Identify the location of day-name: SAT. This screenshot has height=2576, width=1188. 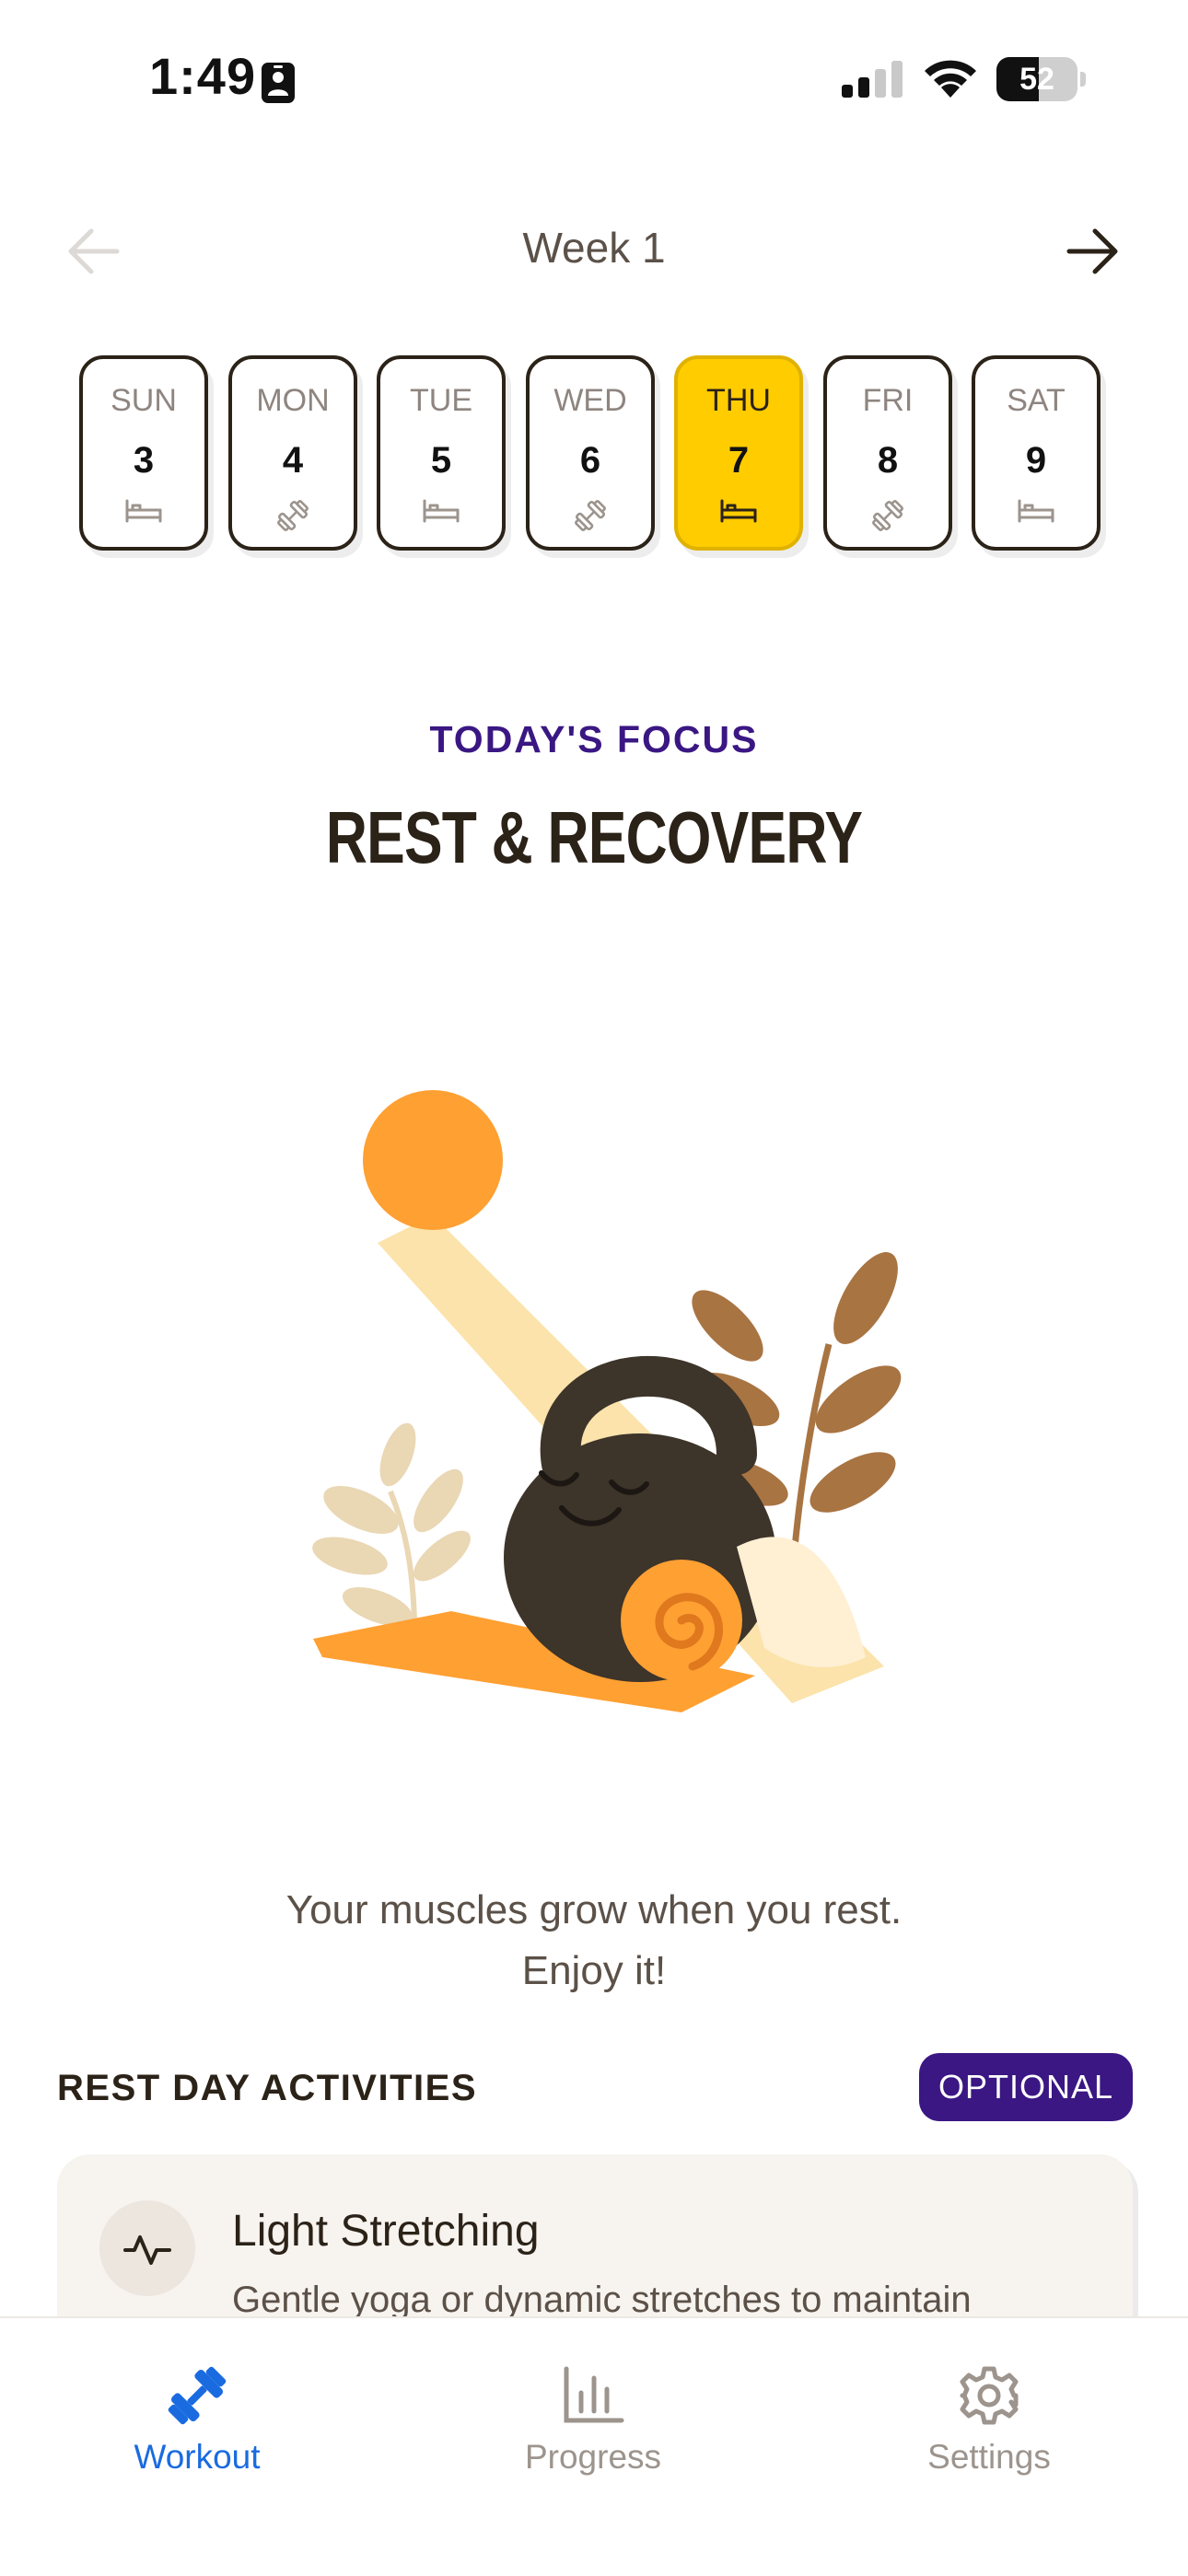
(1036, 400).